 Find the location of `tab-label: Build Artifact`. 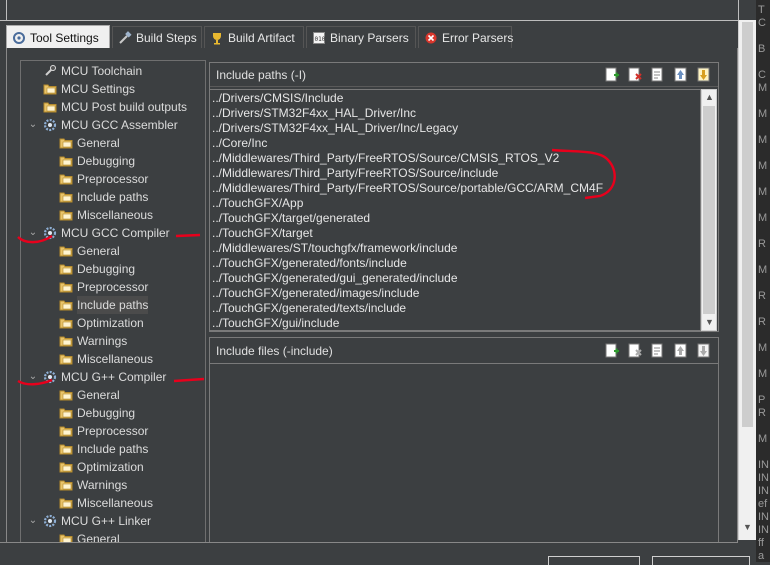

tab-label: Build Artifact is located at coordinates (261, 37).